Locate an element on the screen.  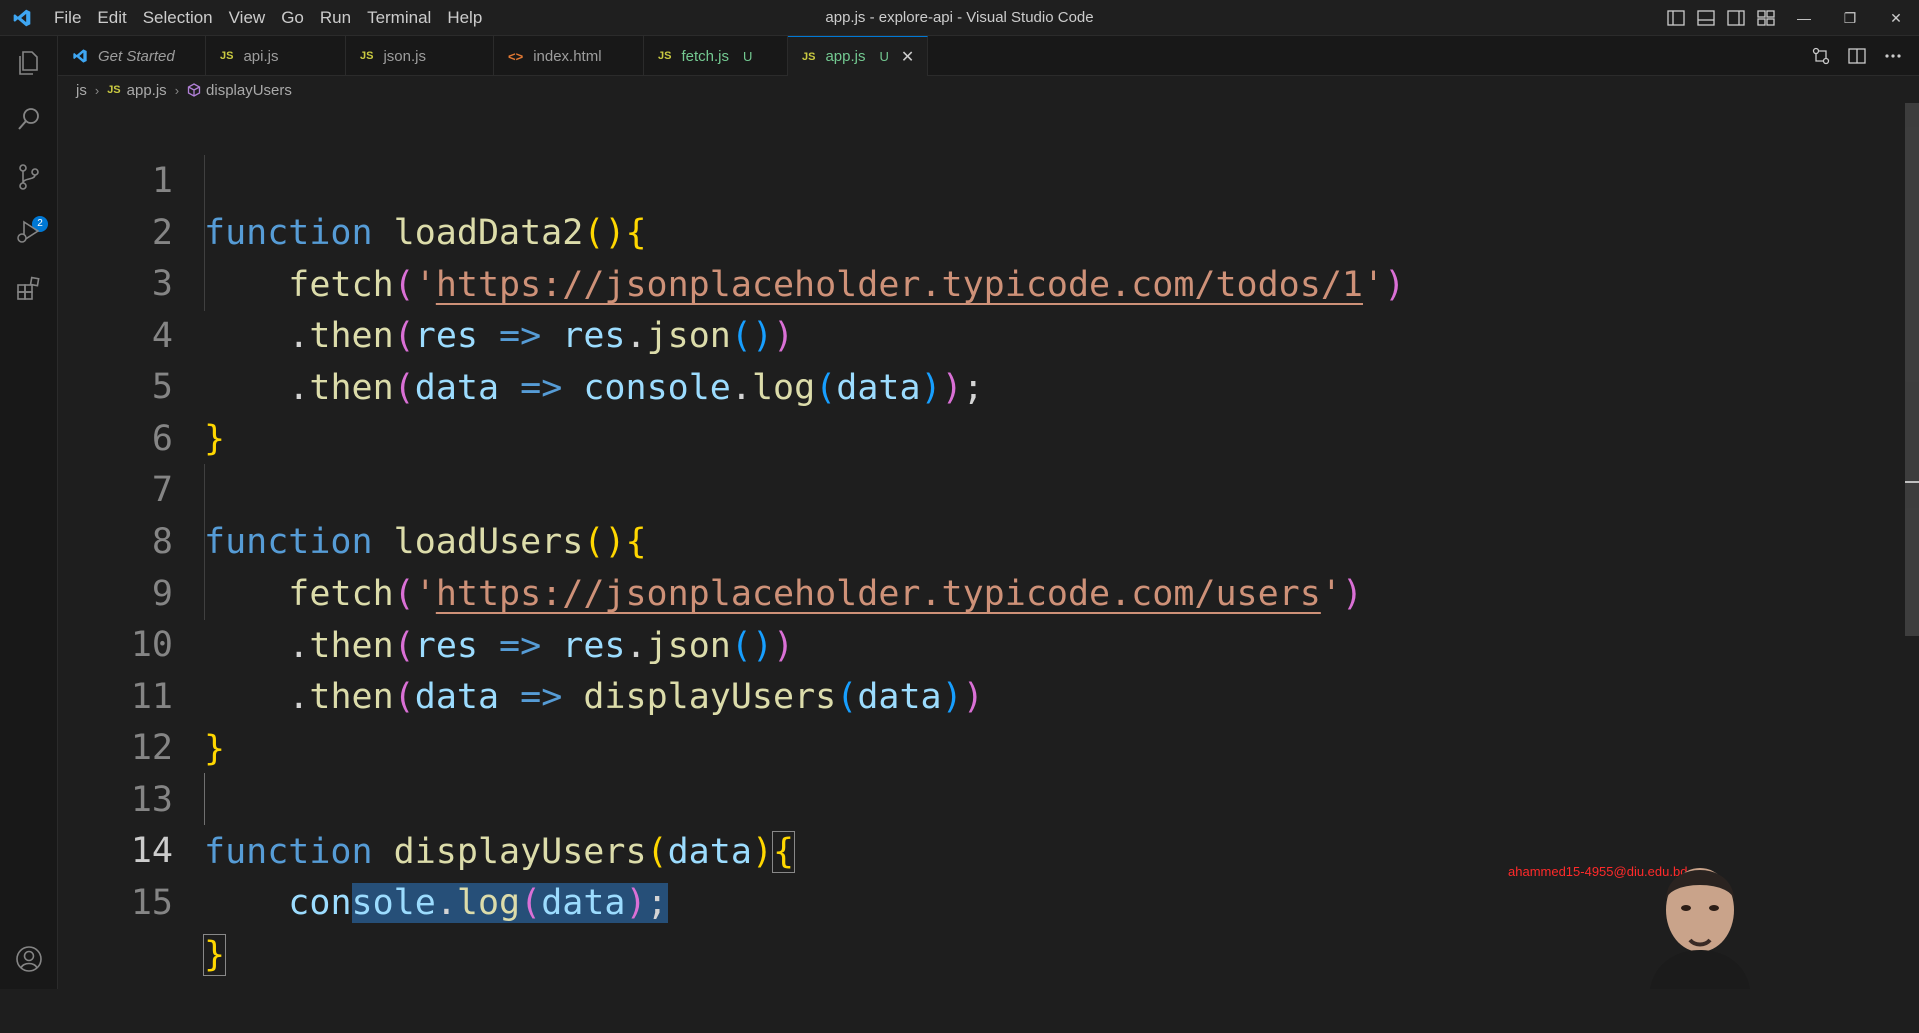
tab-label: api.js is located at coordinates (261, 56).